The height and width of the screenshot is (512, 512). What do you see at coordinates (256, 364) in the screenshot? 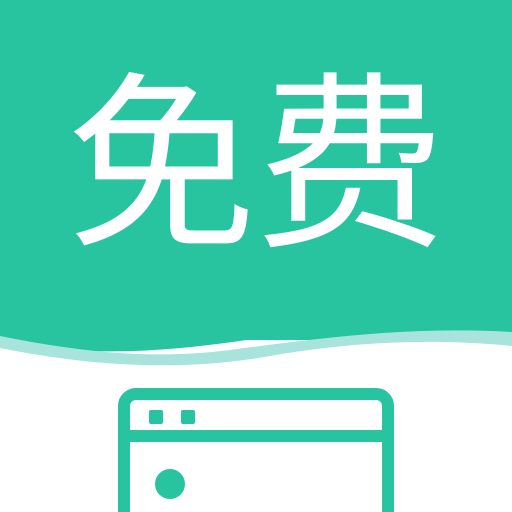
I see `wave-decoration` at bounding box center [256, 364].